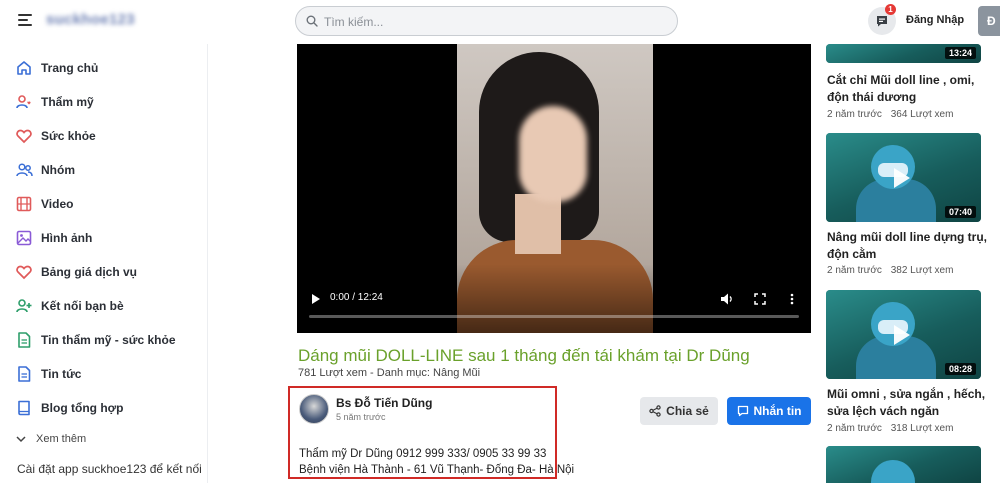 The width and height of the screenshot is (1000, 483). I want to click on chat-icon, so click(882, 21).